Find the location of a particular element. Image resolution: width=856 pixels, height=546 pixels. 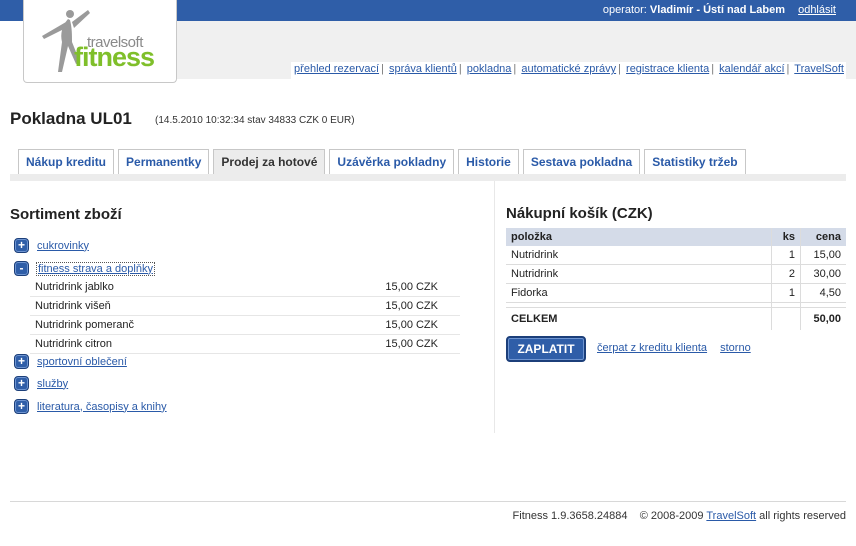

category-label: literatura, časopisy a knihy is located at coordinates (102, 407).